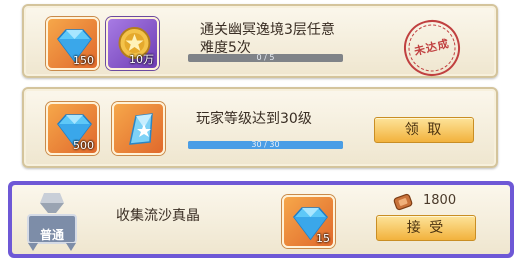 This screenshot has height=262, width=516. I want to click on reward-slot-gold-coin: 10万, so click(132, 43).